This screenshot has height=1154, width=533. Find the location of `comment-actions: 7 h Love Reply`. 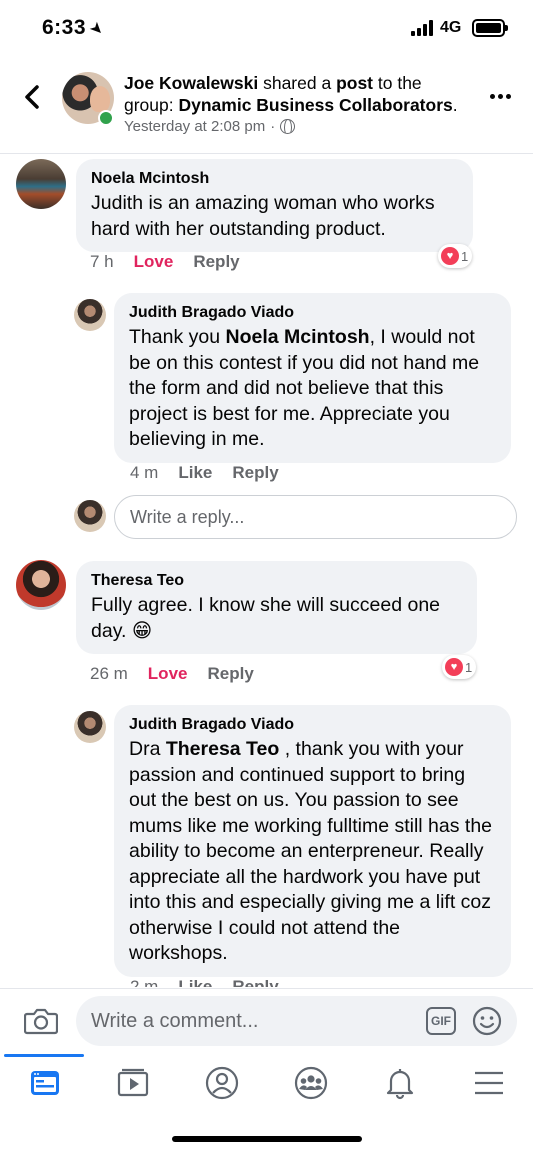

comment-actions: 7 h Love Reply is located at coordinates (165, 262).